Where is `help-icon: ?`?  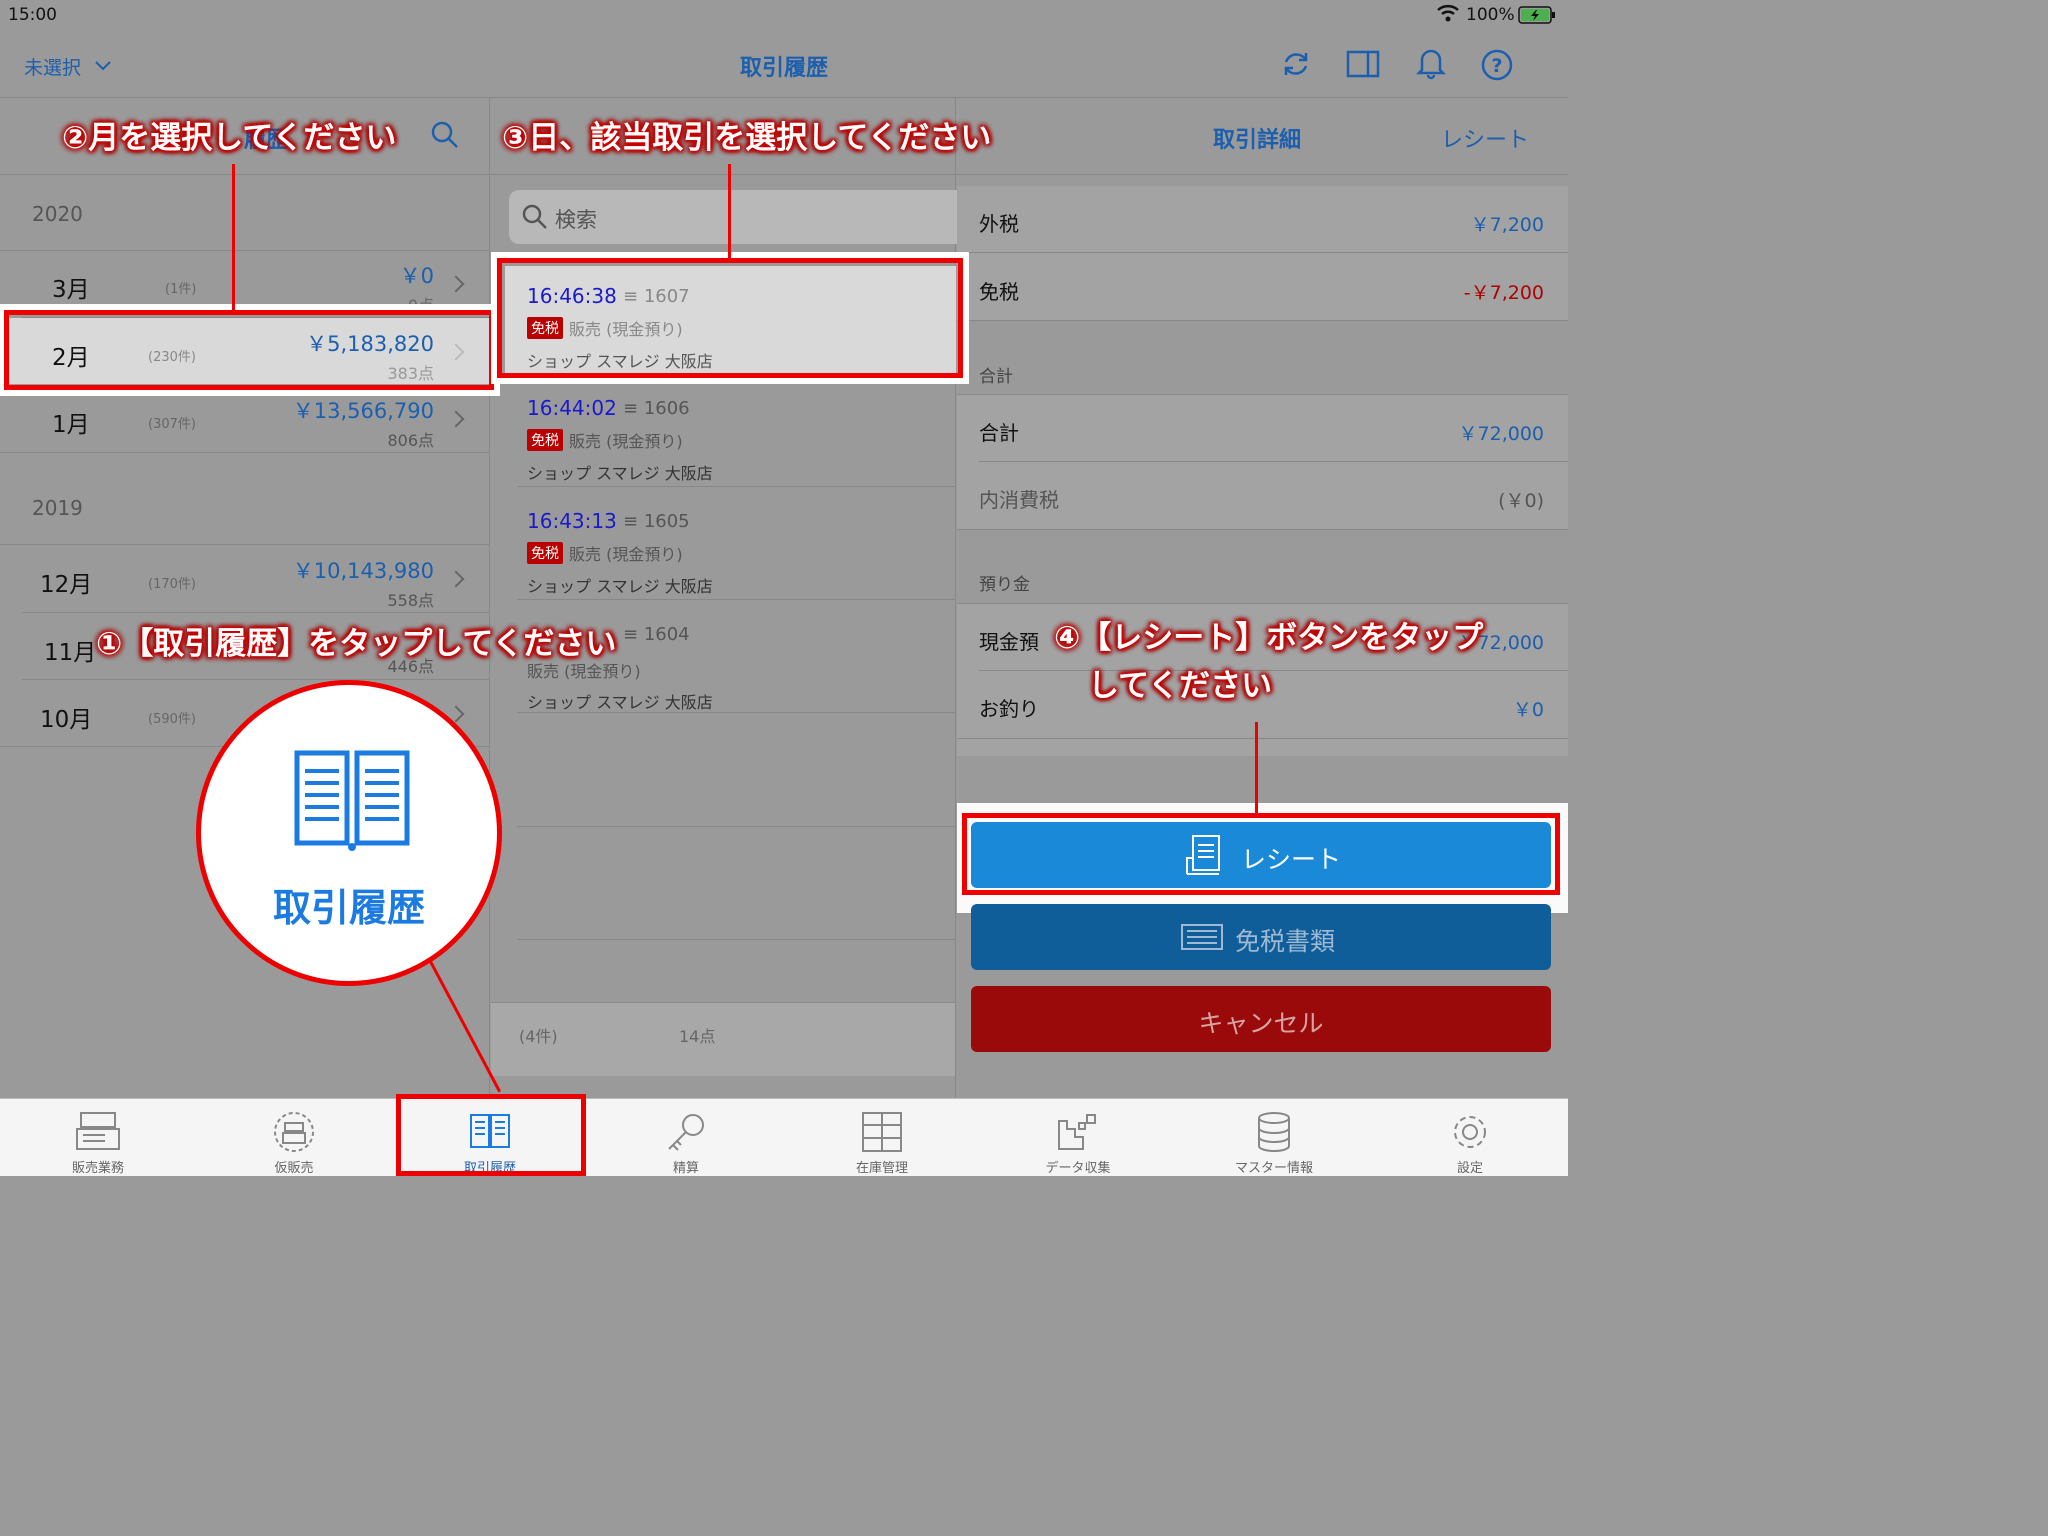
help-icon: ? is located at coordinates (1497, 67).